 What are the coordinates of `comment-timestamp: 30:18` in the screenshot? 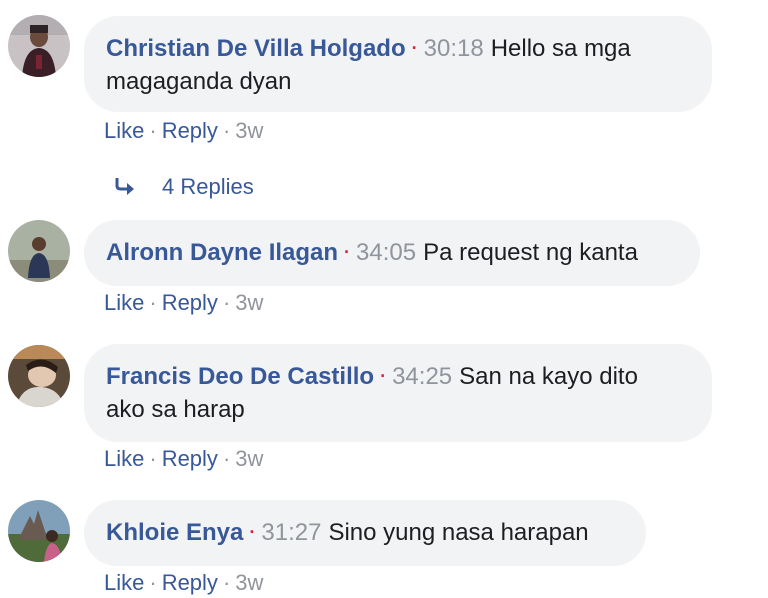 It's located at (454, 48).